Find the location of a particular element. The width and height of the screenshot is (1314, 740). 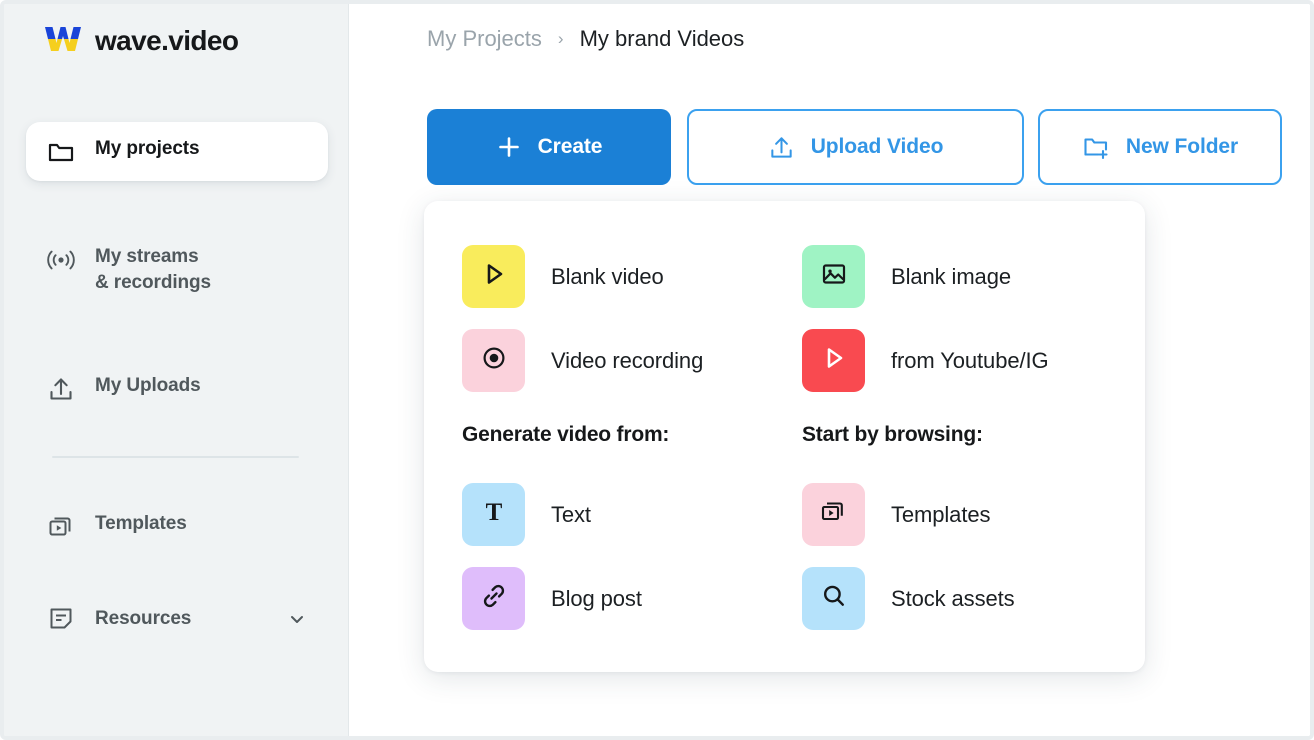

create-option-label: Blank video is located at coordinates (607, 276).